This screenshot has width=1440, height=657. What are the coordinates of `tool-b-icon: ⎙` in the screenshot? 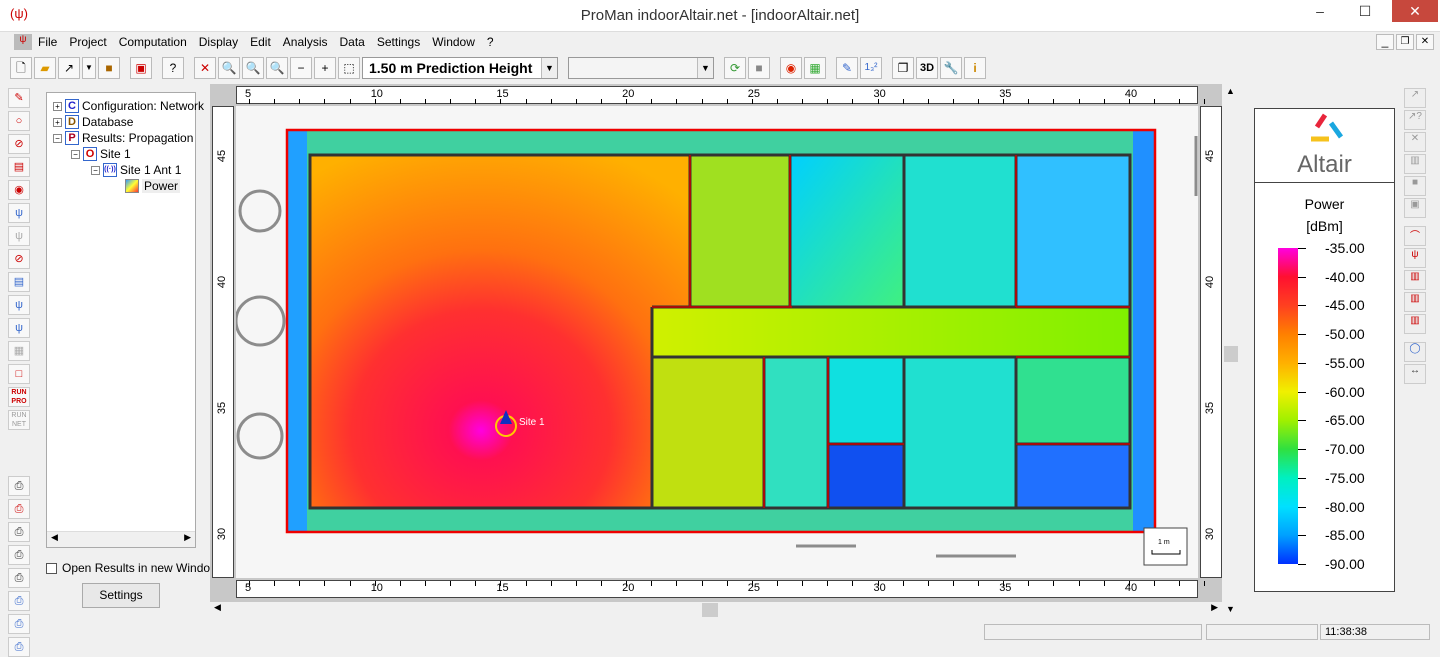 It's located at (19, 509).